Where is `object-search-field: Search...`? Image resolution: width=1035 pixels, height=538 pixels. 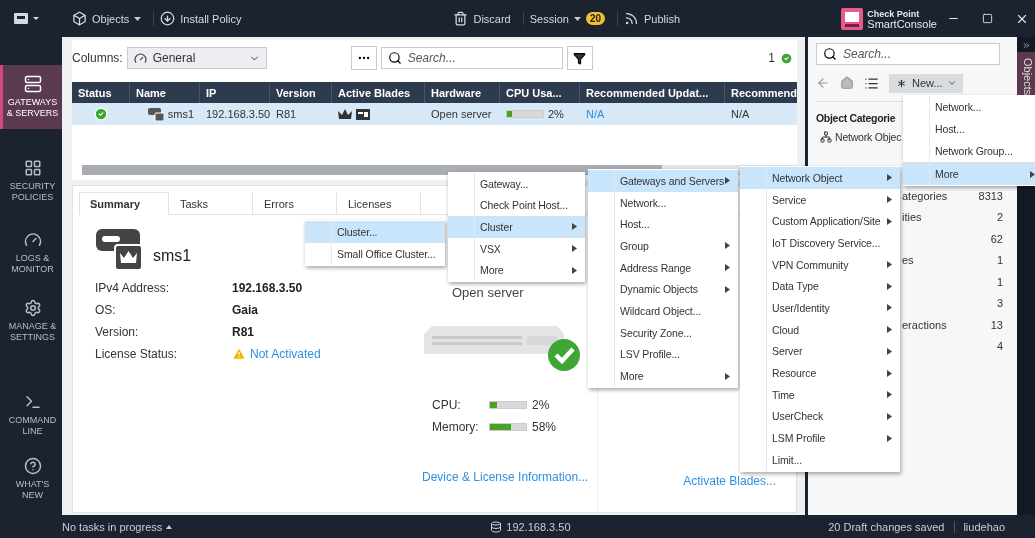
object-search-field: Search... is located at coordinates (908, 54).